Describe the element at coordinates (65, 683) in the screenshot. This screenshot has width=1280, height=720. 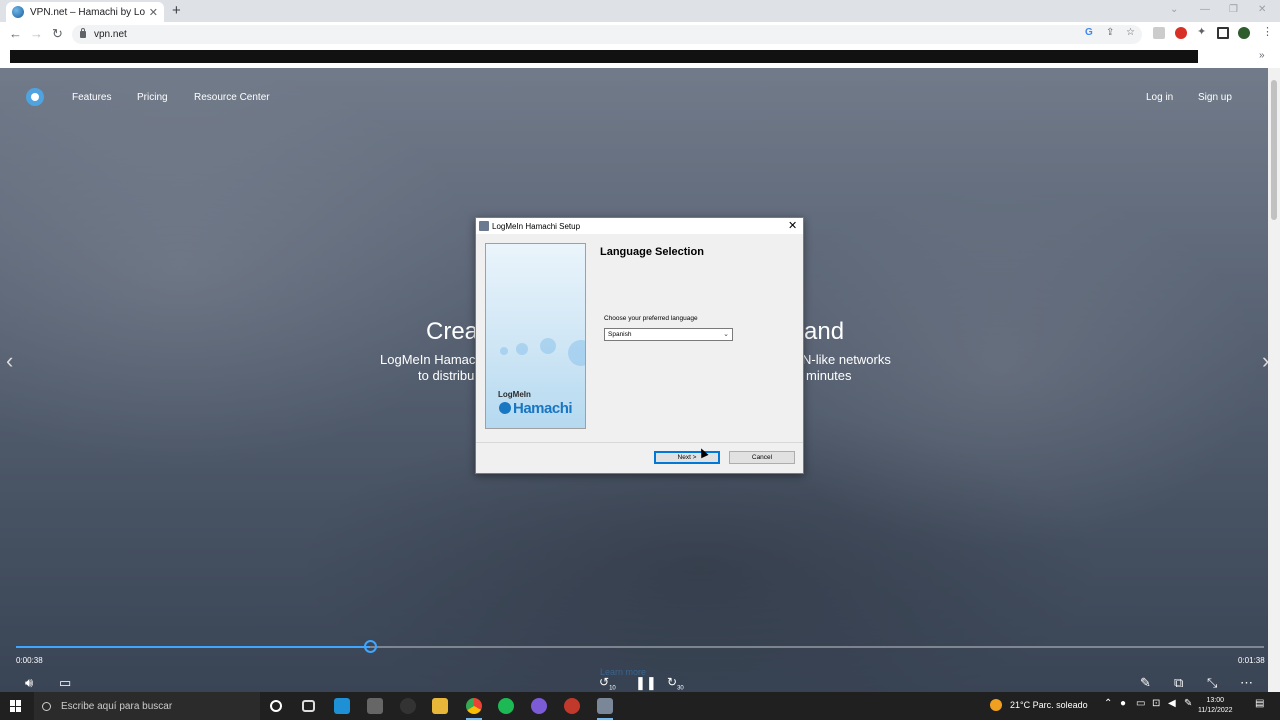
I see `subtitles-icon: ▭` at that location.